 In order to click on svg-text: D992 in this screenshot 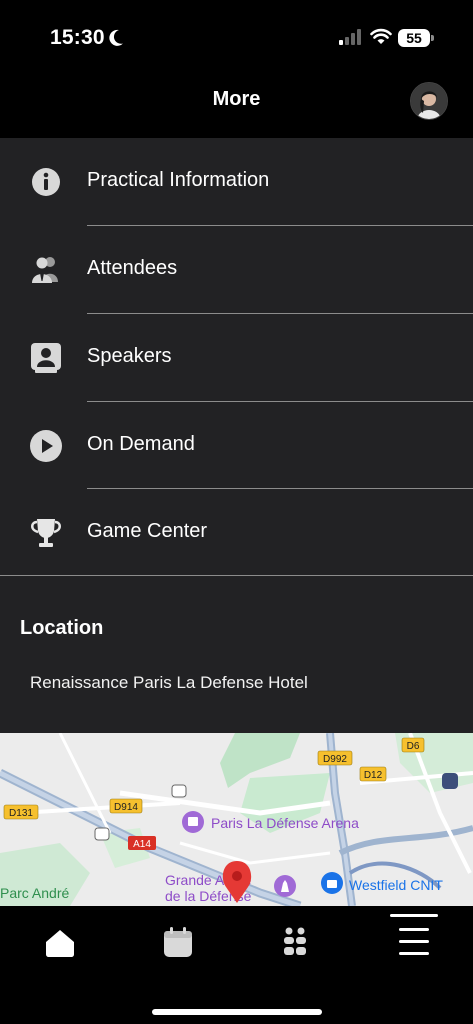, I will do `click(335, 759)`.